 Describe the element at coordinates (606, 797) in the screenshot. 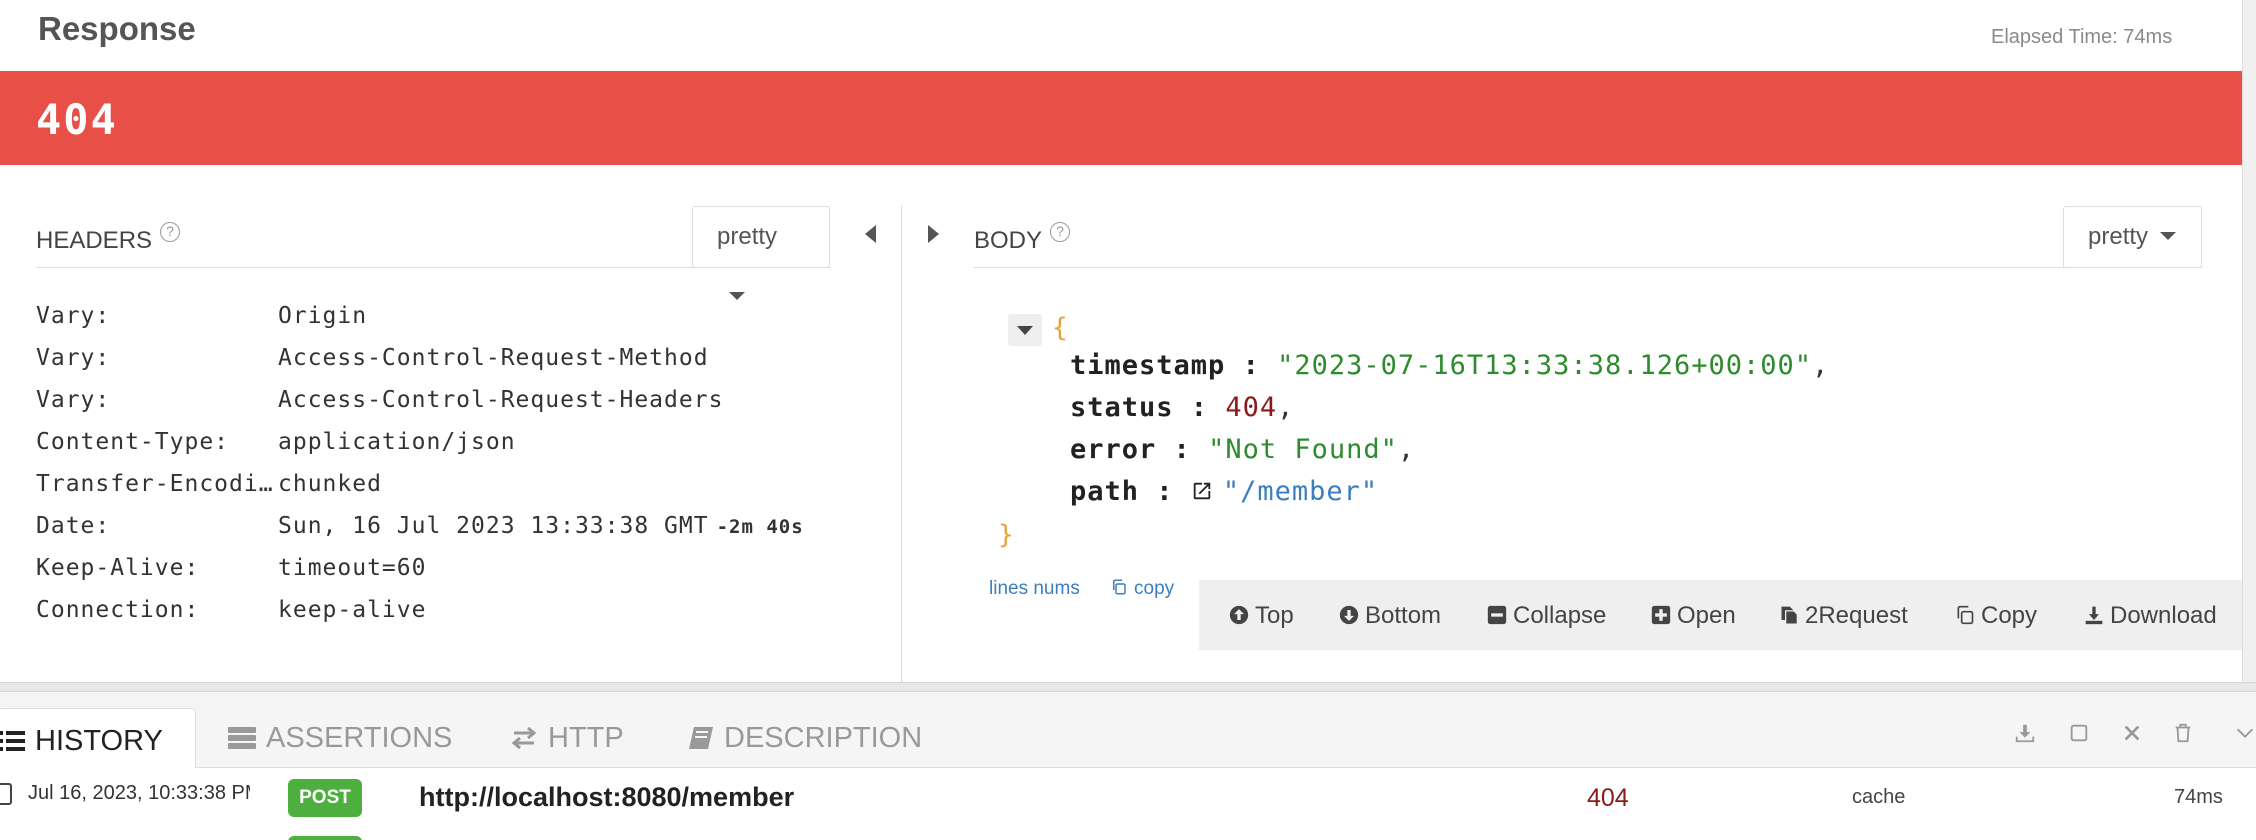

I see `history-url: http://localhost:8080/member` at that location.